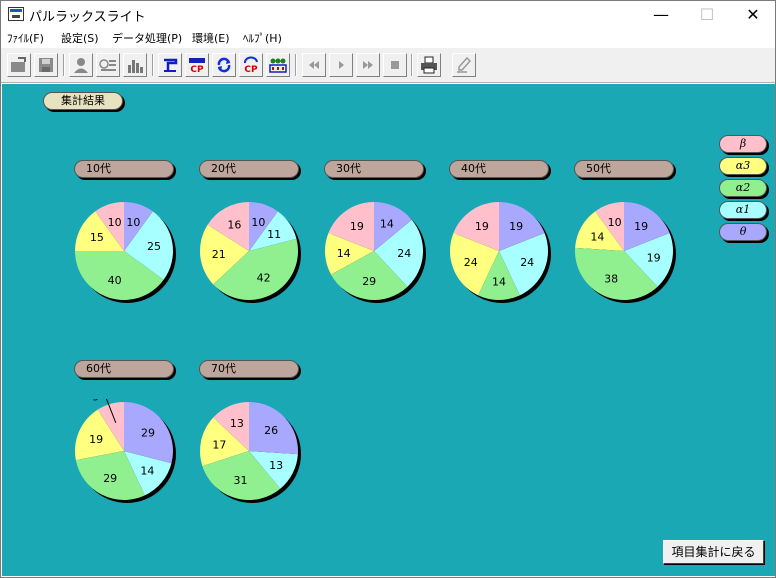 This screenshot has width=776, height=578. I want to click on pie-chart-70s: 13 17 31 13 26, so click(250, 452).